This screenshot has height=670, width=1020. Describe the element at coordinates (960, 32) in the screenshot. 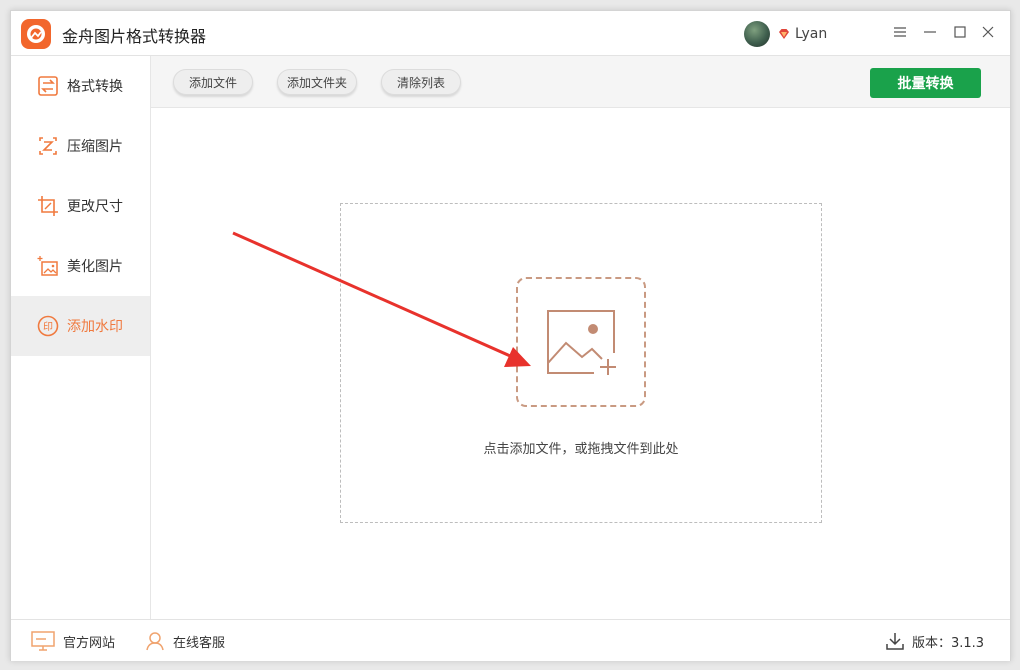

I see `maximize-icon` at that location.